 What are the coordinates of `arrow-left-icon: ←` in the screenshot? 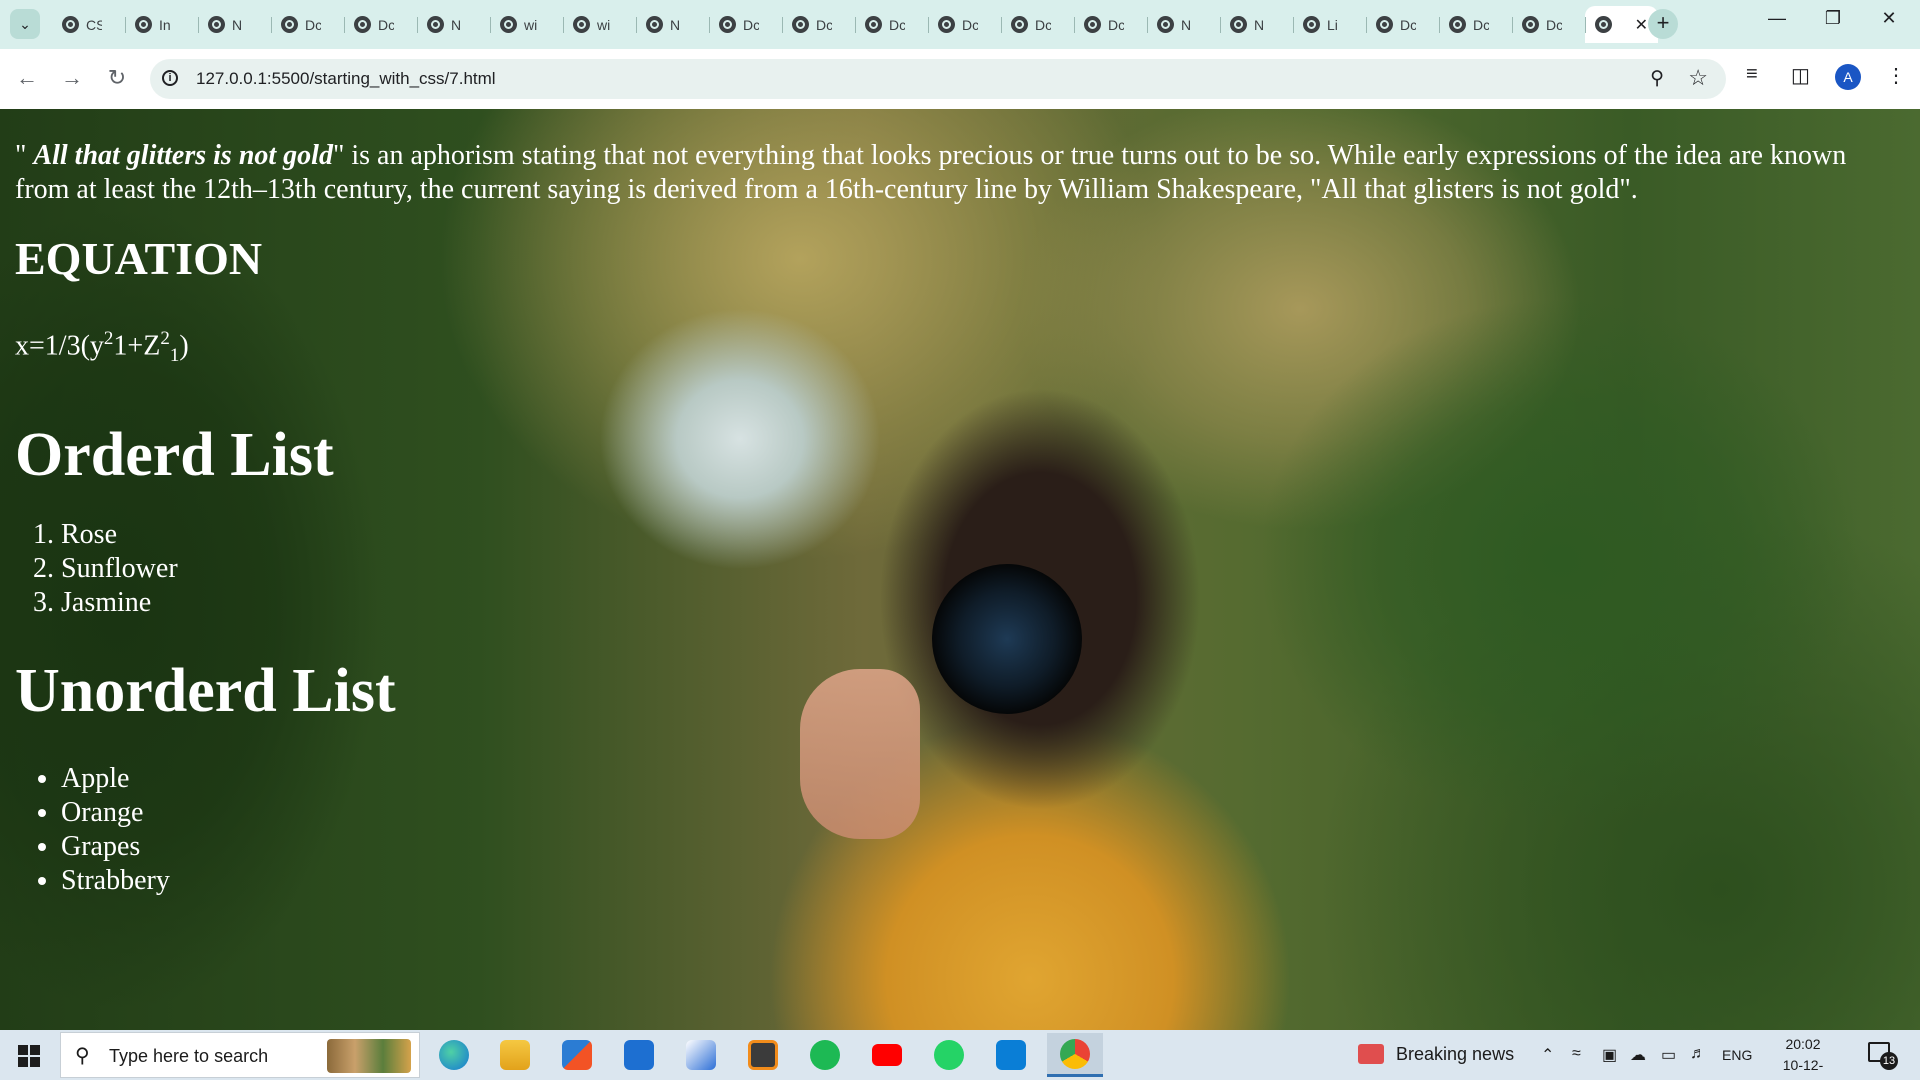 It's located at (27, 77).